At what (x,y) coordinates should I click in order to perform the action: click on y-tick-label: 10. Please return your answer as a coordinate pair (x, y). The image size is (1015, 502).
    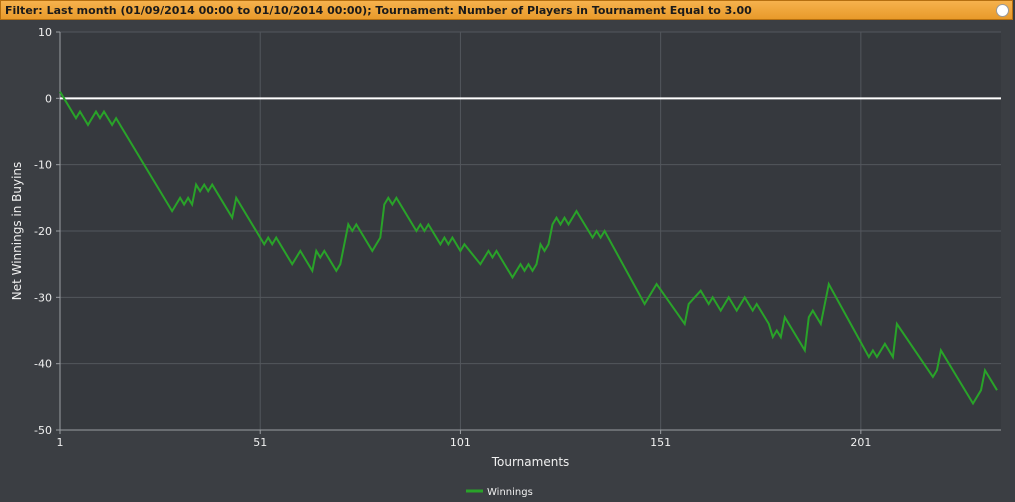
    Looking at the image, I should click on (45, 32).